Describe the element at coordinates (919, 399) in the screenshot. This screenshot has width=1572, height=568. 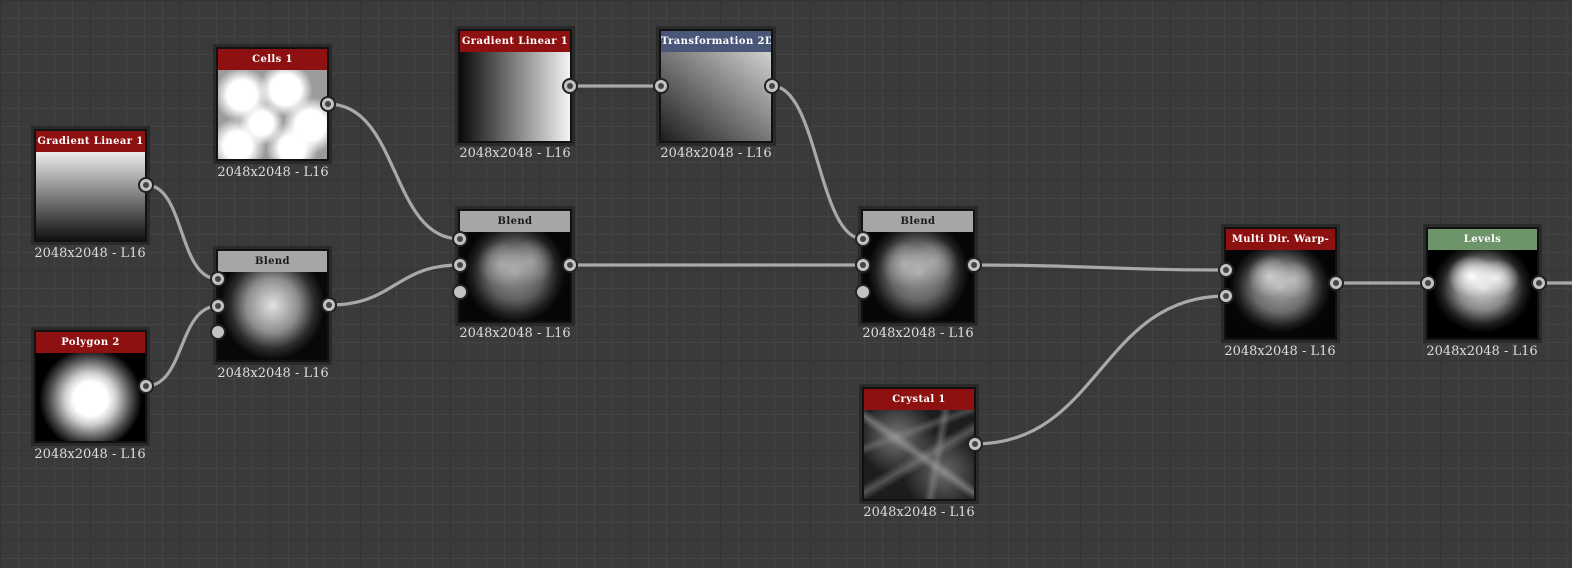
I see `node-title: Crystal 1` at that location.